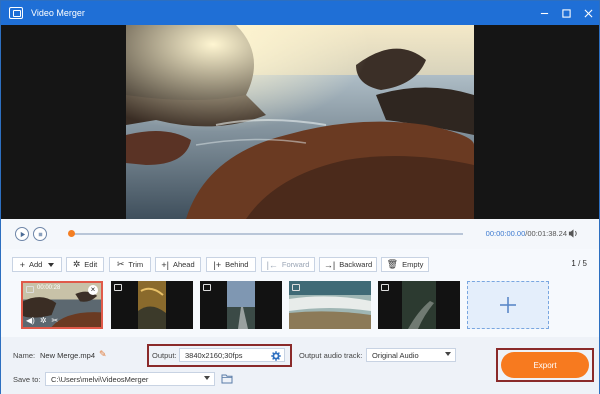 The height and width of the screenshot is (394, 600). I want to click on name-label: Name:, so click(24, 355).